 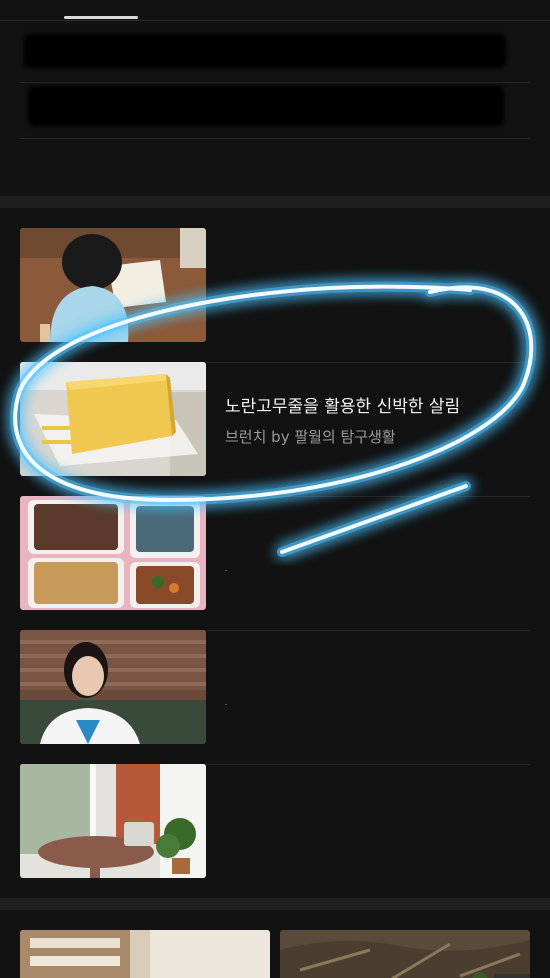 I want to click on lunchbox-food-image, so click(x=113, y=553).